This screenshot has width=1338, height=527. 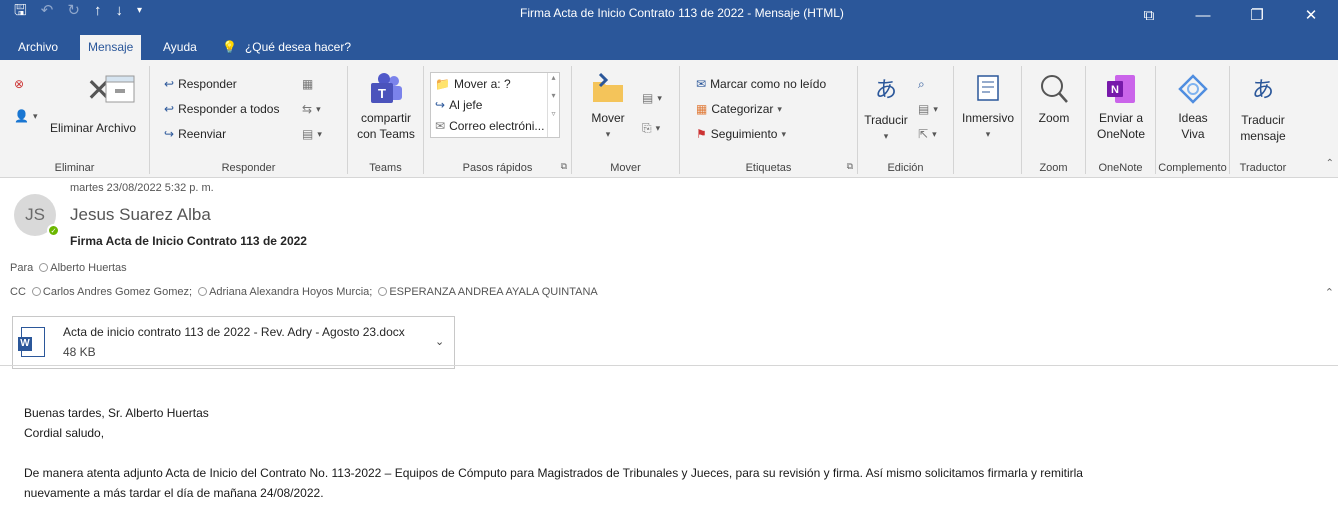 I want to click on up-arrow-icon: ↑, so click(x=98, y=11).